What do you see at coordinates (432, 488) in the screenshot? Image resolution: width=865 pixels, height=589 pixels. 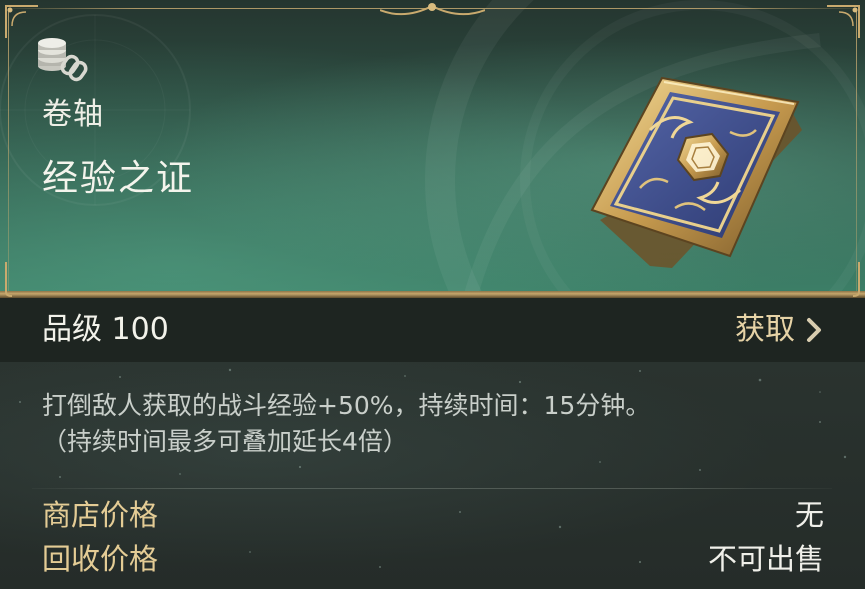 I see `divider` at bounding box center [432, 488].